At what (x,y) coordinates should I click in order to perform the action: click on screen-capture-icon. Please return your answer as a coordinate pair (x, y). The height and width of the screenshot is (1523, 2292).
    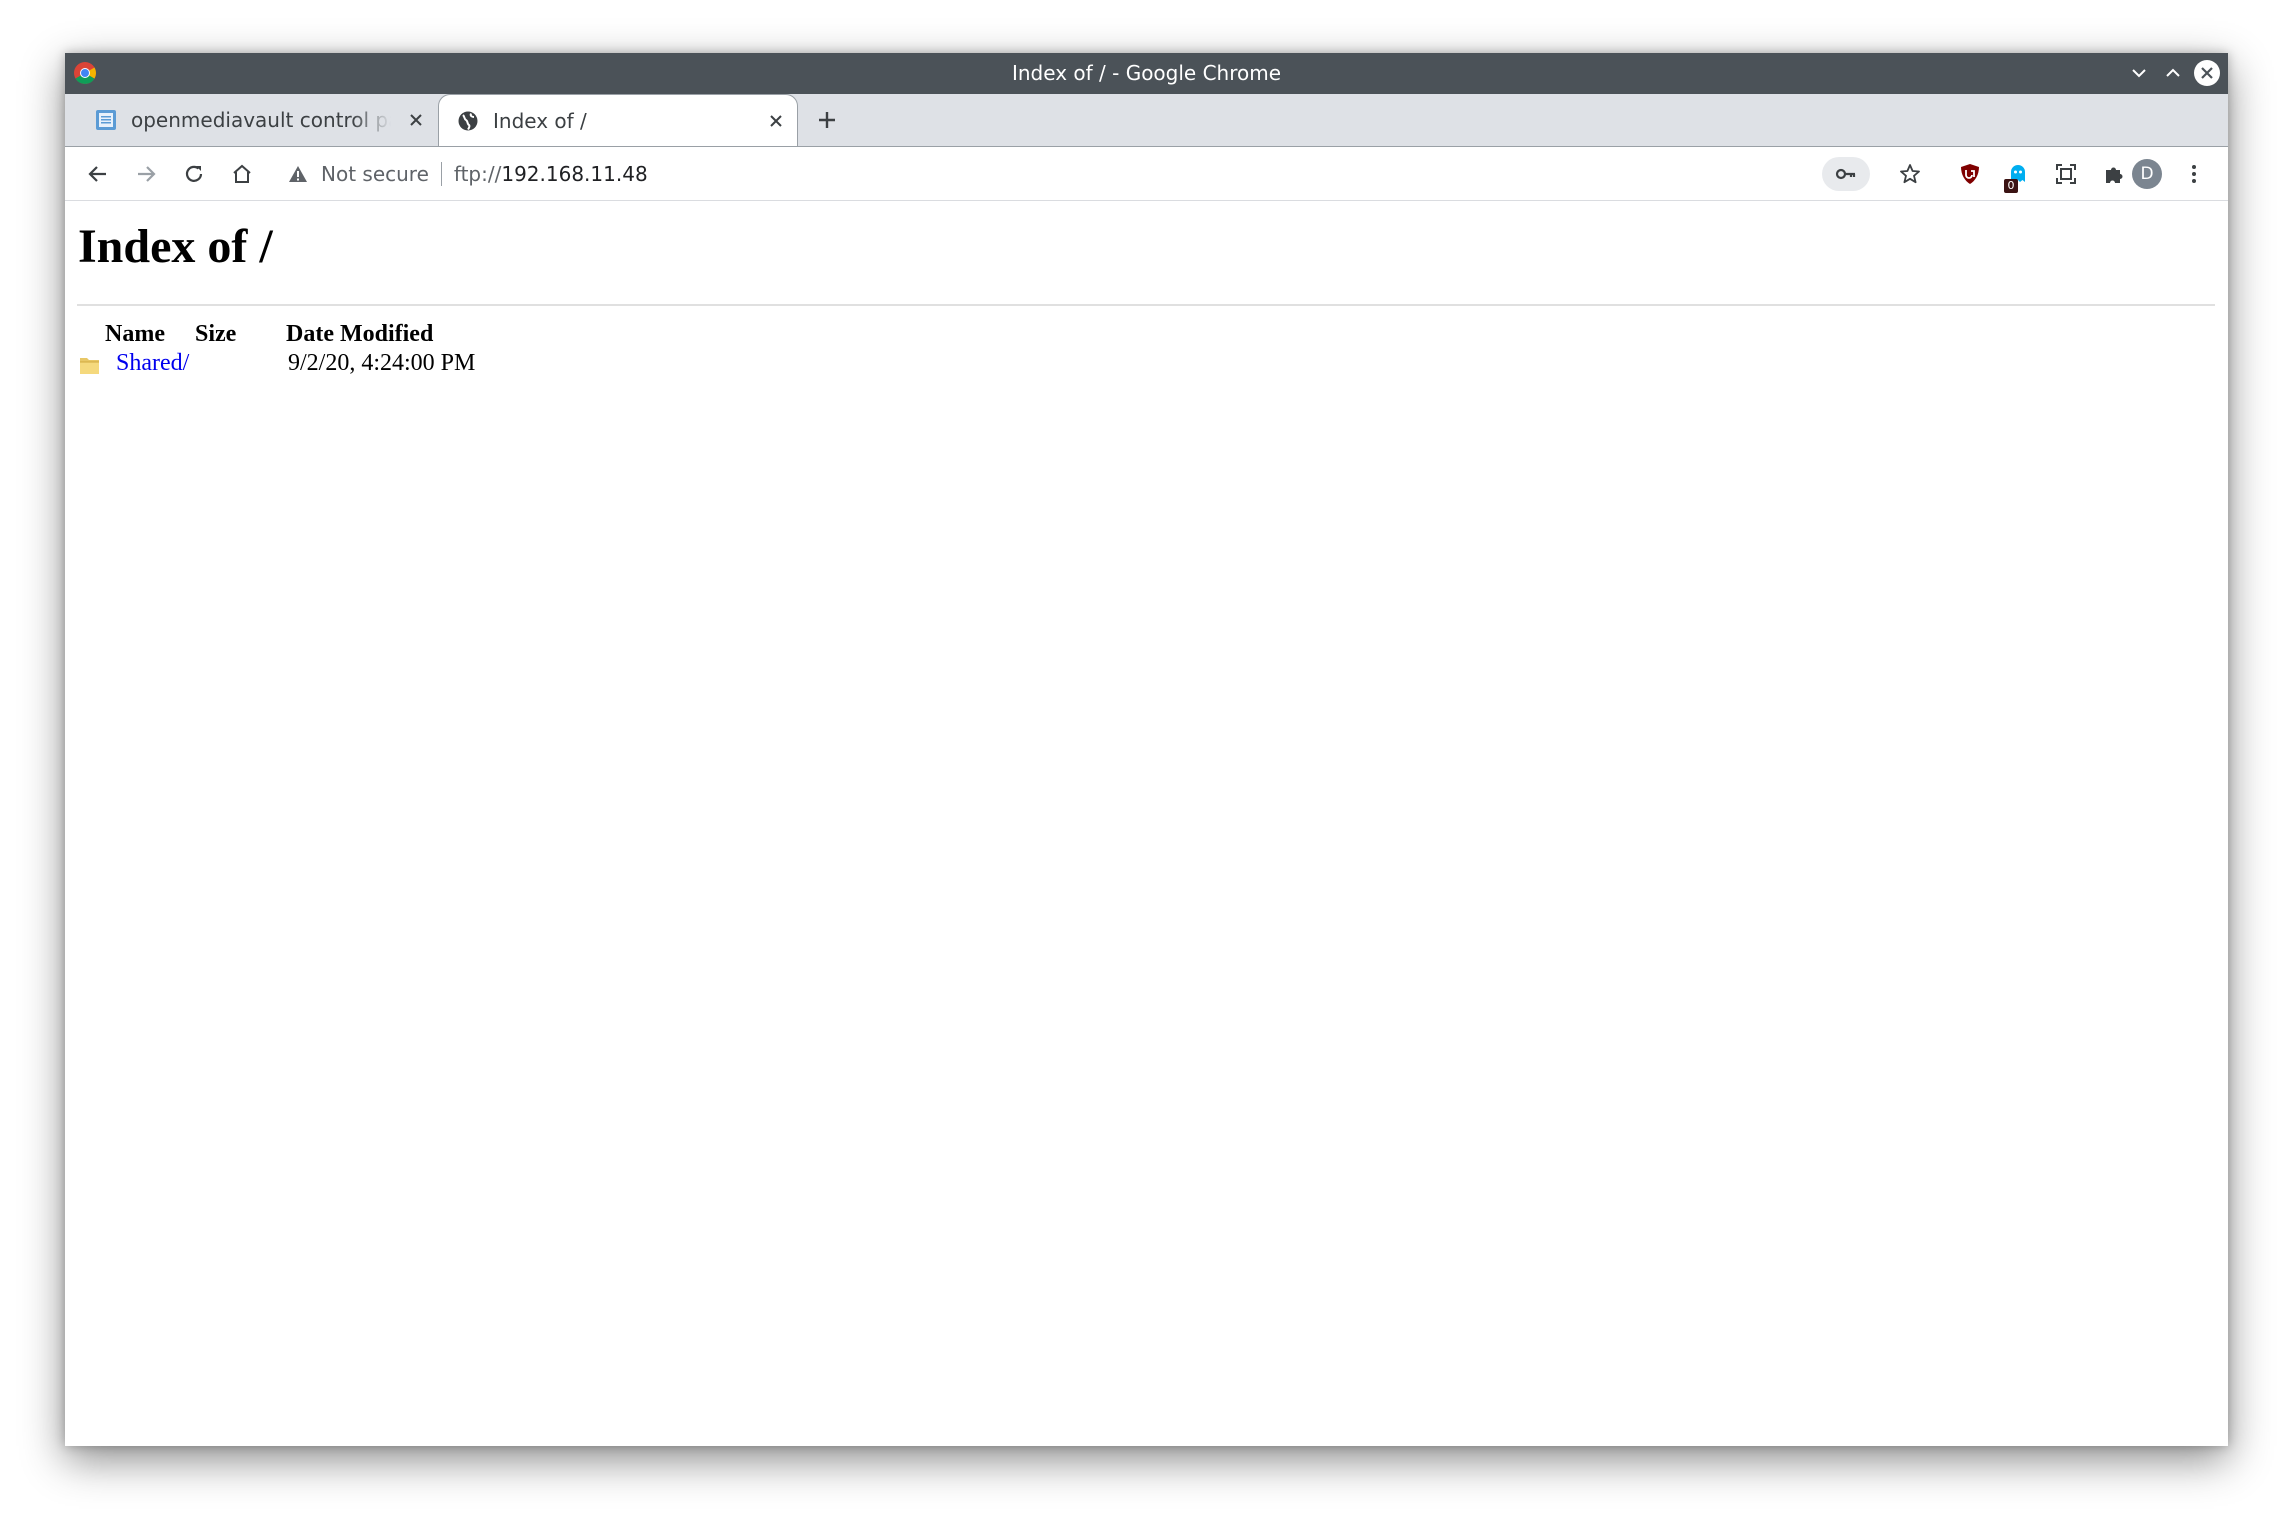
    Looking at the image, I should click on (2066, 174).